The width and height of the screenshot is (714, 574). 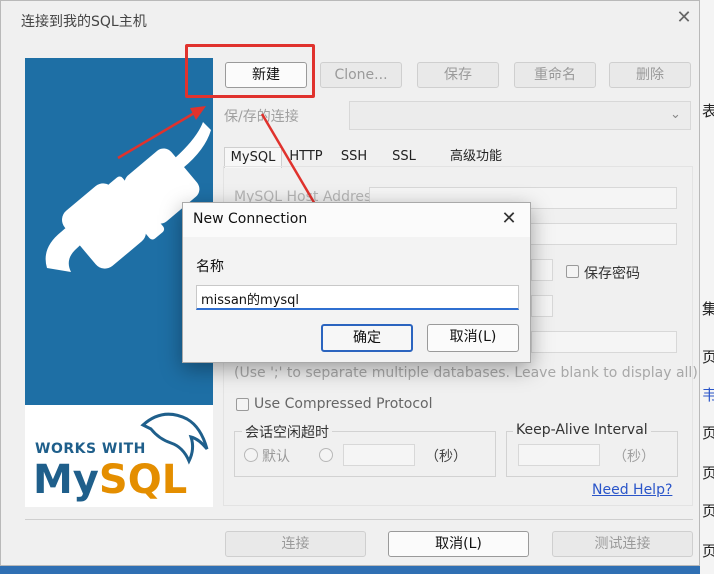 I want to click on ok-button: 确定, so click(x=367, y=338).